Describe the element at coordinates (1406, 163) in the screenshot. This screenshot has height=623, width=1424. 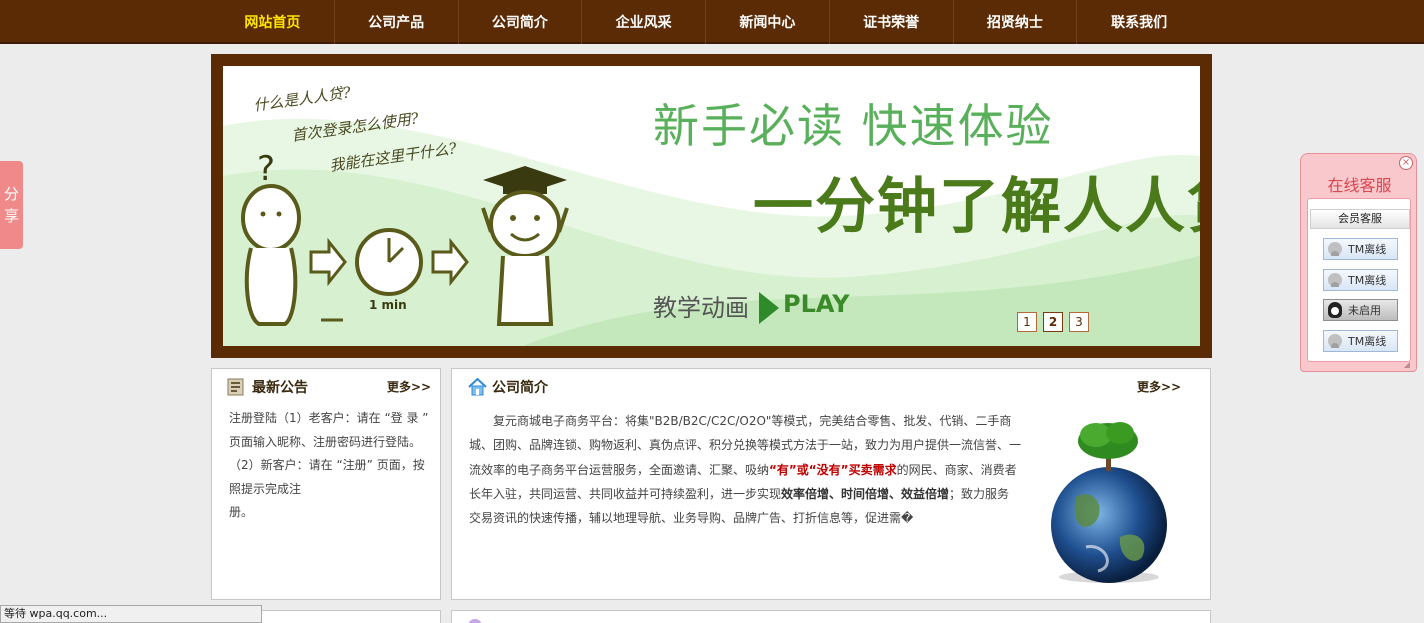
I see `close-icon: ×` at that location.